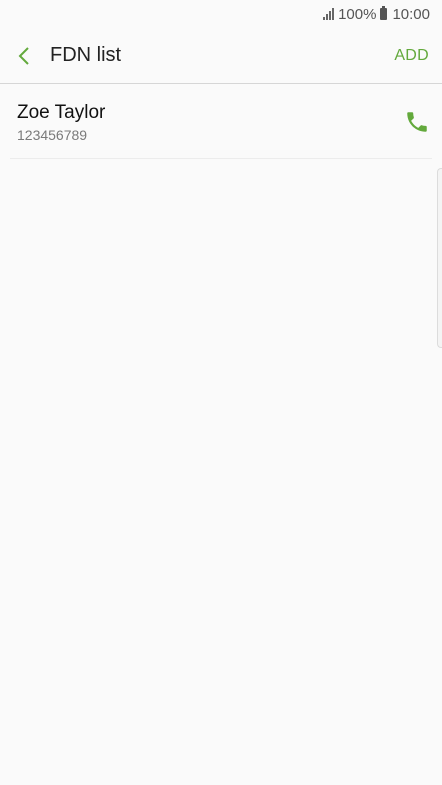 The width and height of the screenshot is (442, 785). What do you see at coordinates (221, 14) in the screenshot?
I see `status-bar: 100% 10:00` at bounding box center [221, 14].